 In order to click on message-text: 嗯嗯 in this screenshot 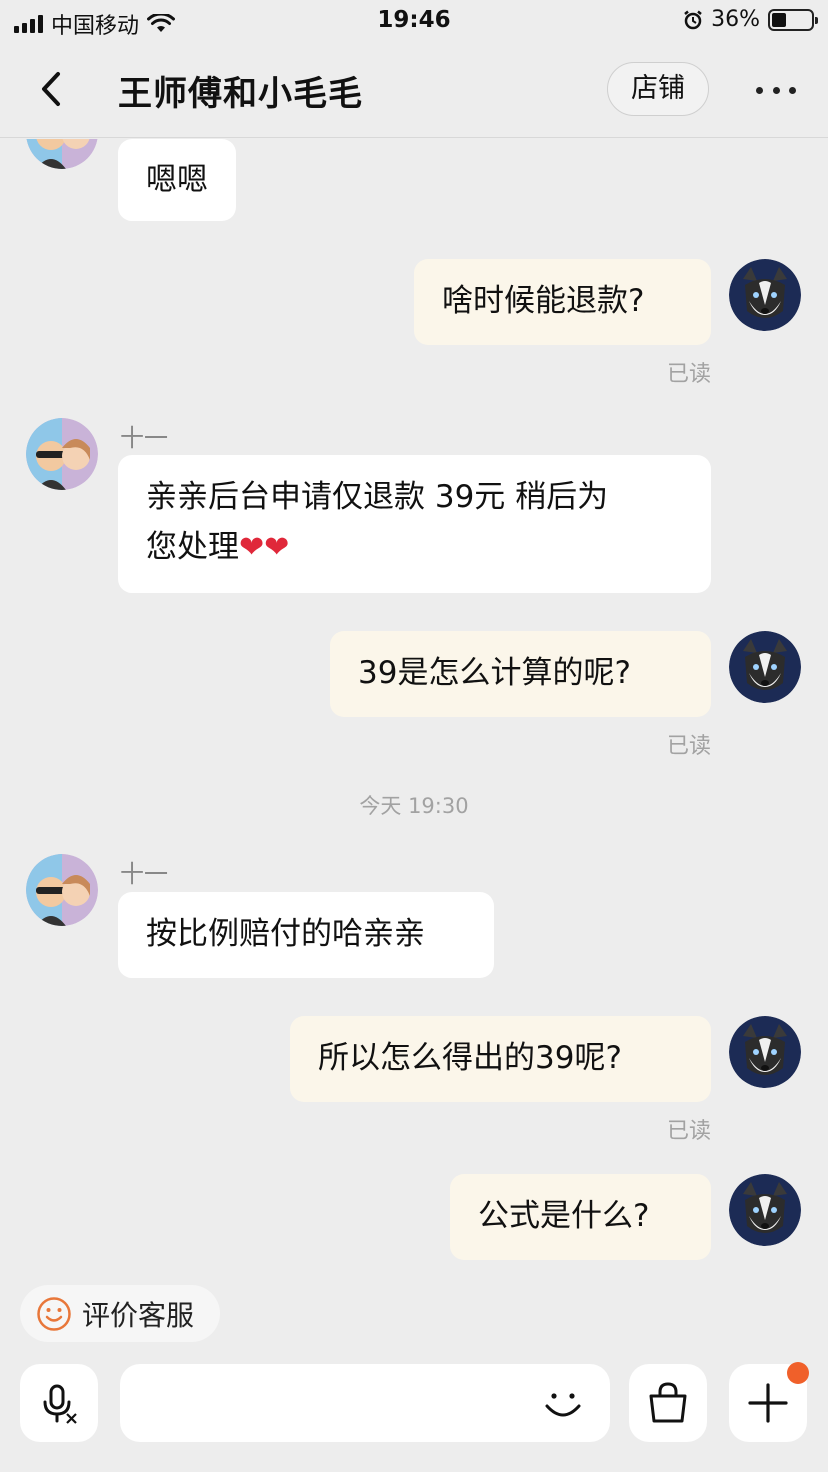, I will do `click(177, 180)`.